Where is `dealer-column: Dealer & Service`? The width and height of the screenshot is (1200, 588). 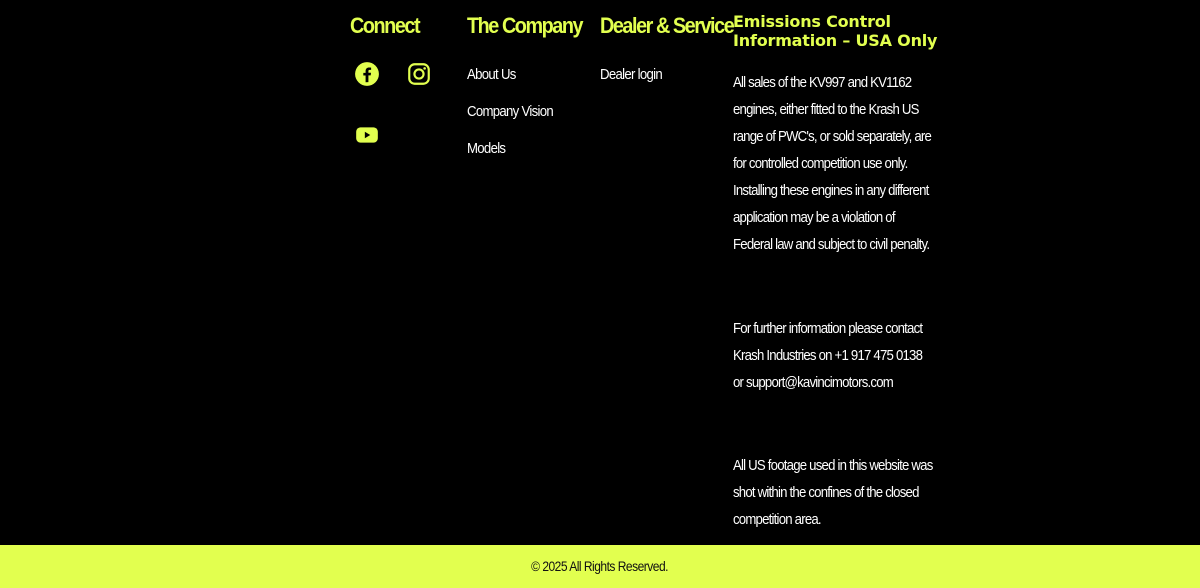
dealer-column: Dealer & Service is located at coordinates (674, 26).